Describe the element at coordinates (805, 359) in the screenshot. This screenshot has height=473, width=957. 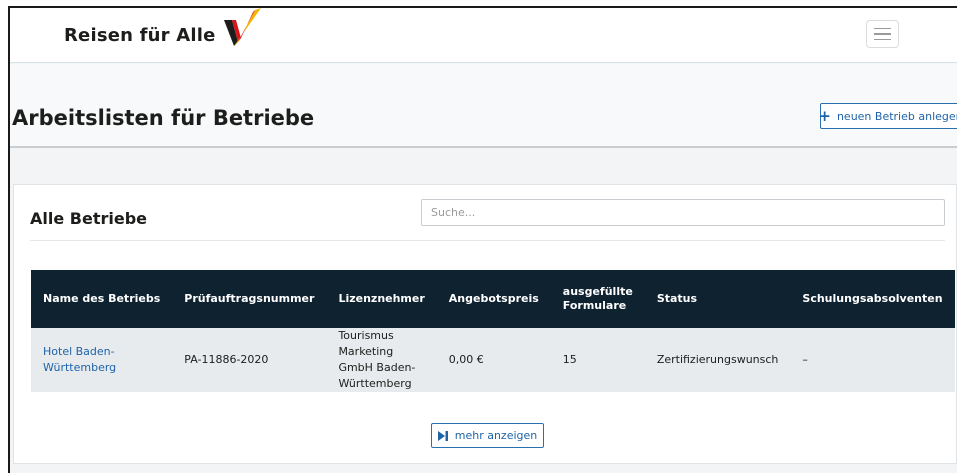
I see `cell-absolventen: –` at that location.